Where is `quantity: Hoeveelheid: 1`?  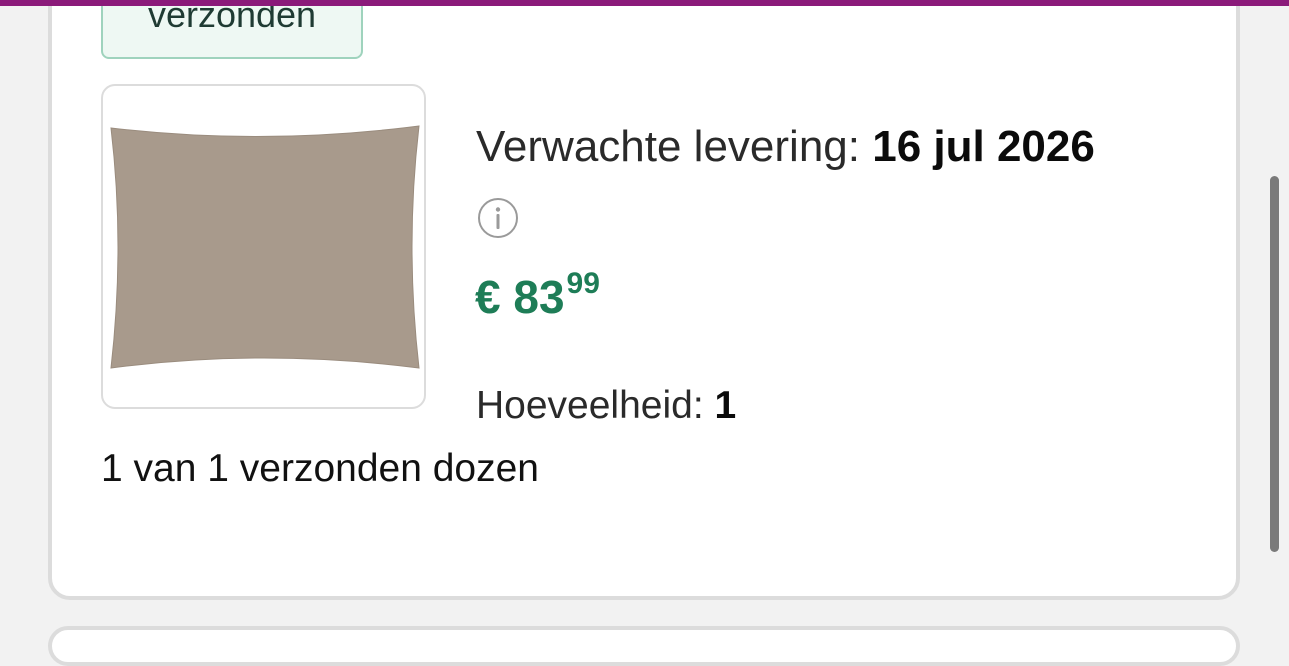
quantity: Hoeveelheid: 1 is located at coordinates (606, 406).